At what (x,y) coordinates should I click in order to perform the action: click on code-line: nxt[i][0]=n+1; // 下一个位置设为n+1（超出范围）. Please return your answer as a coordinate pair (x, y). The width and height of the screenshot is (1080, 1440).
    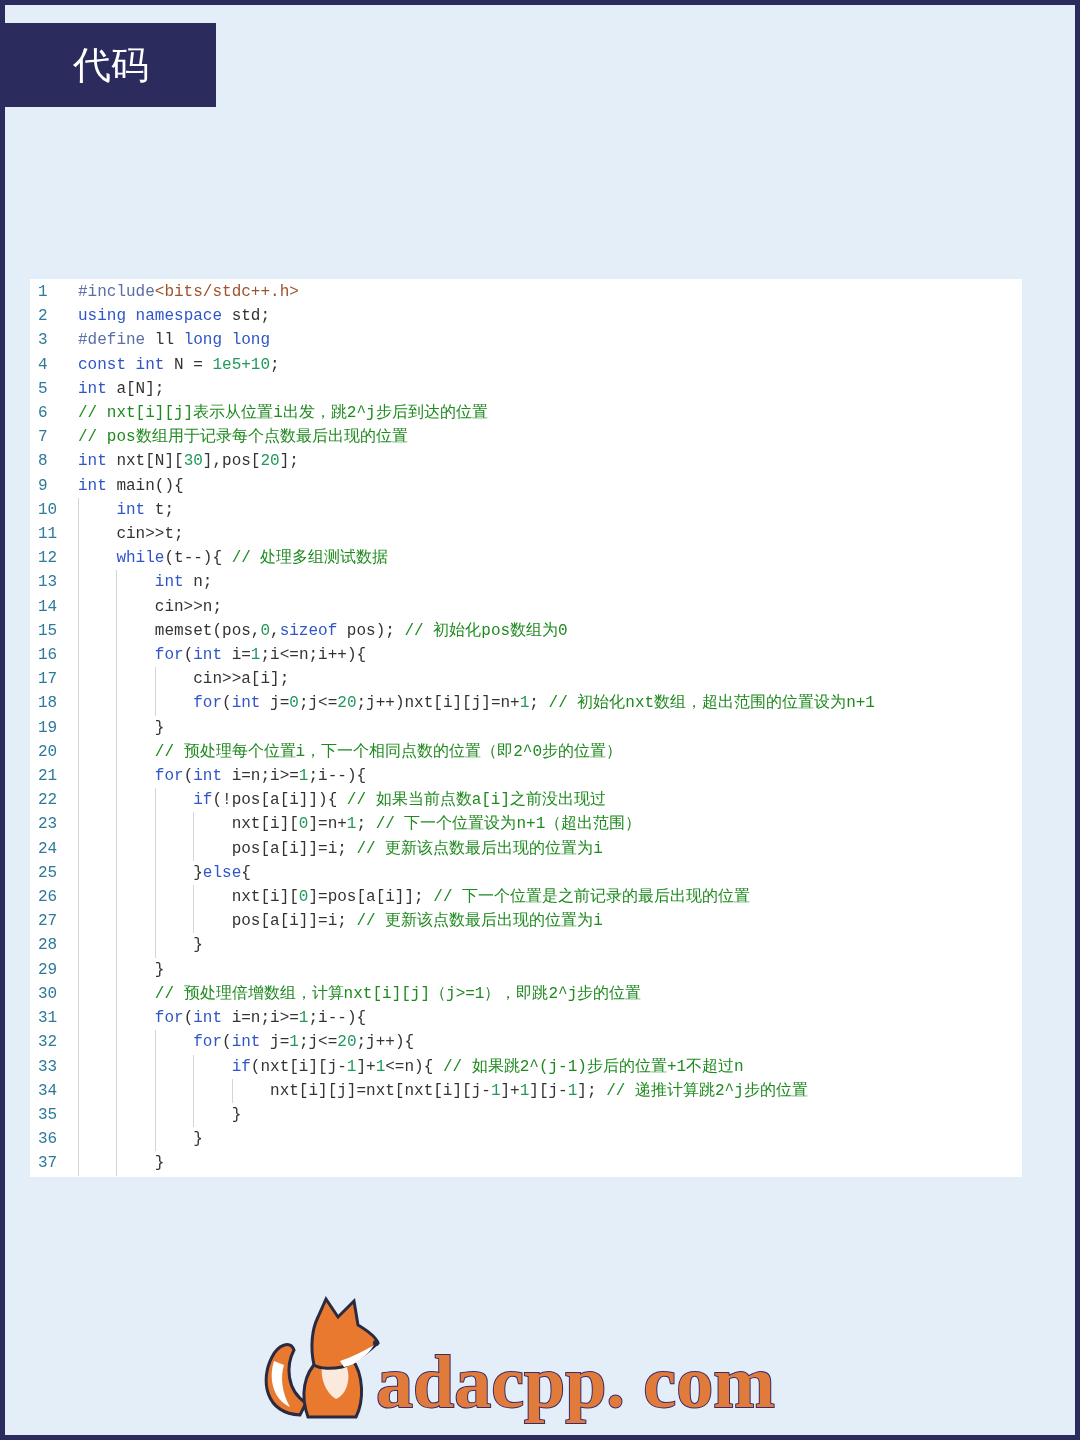
    Looking at the image, I should click on (360, 824).